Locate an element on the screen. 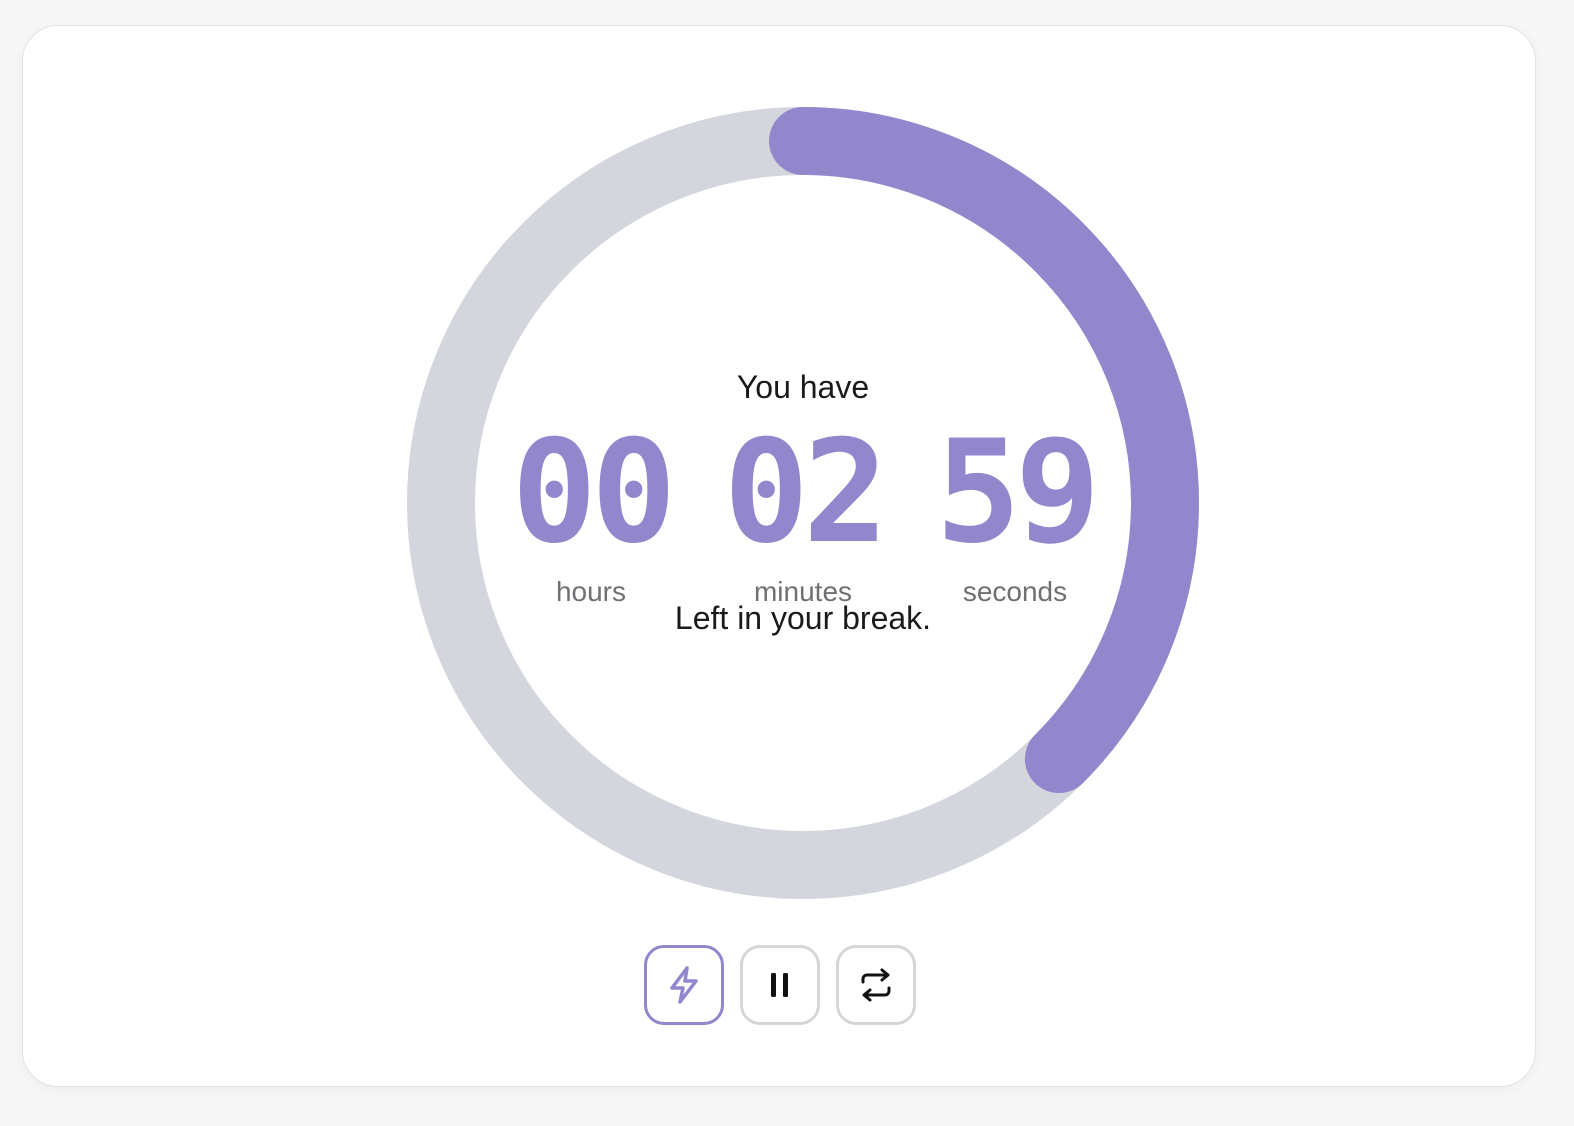 Image resolution: width=1574 pixels, height=1126 pixels. pause-button is located at coordinates (780, 985).